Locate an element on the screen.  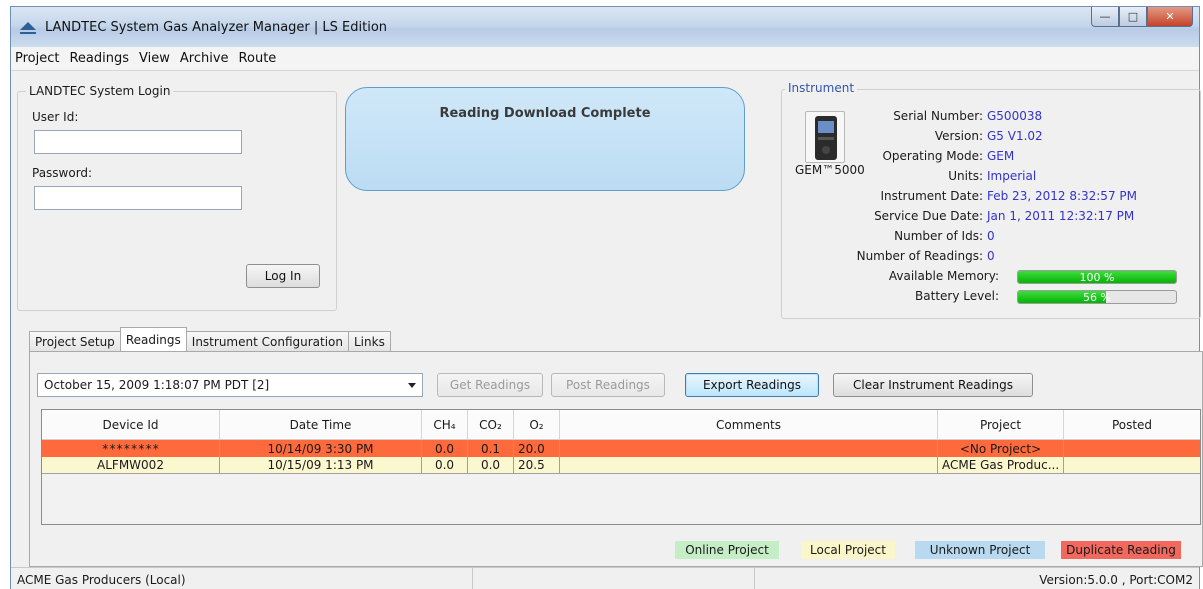
operating-mode-label: Operating Mode: is located at coordinates (932, 156).